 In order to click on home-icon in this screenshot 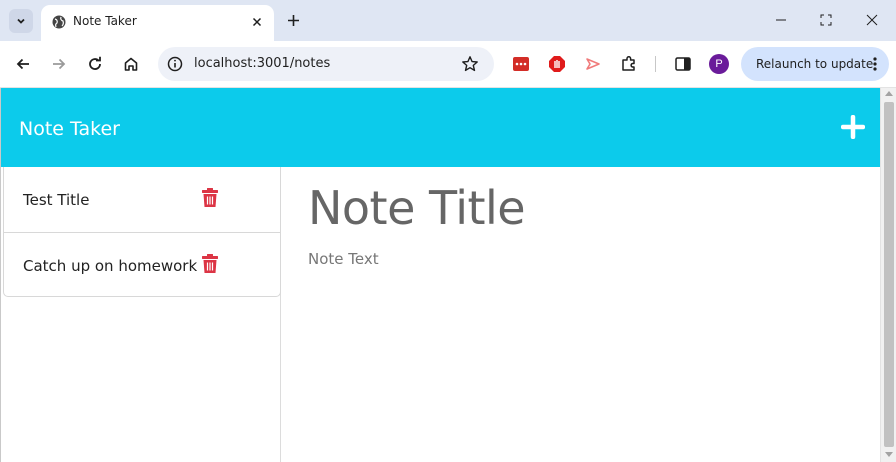, I will do `click(131, 64)`.